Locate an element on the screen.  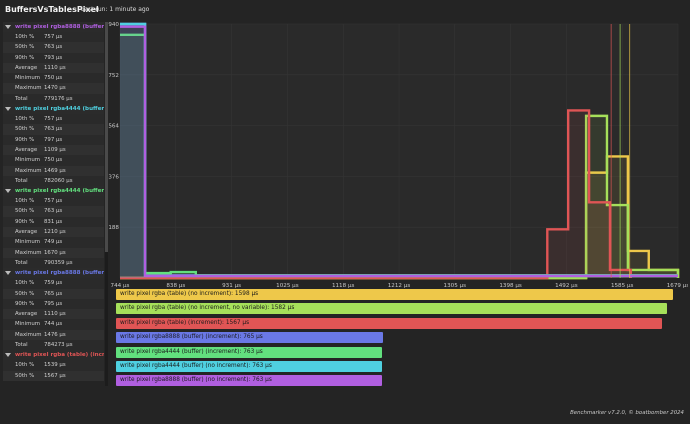
stat-row: Average 1109 µs is located at coordinates (53, 150).